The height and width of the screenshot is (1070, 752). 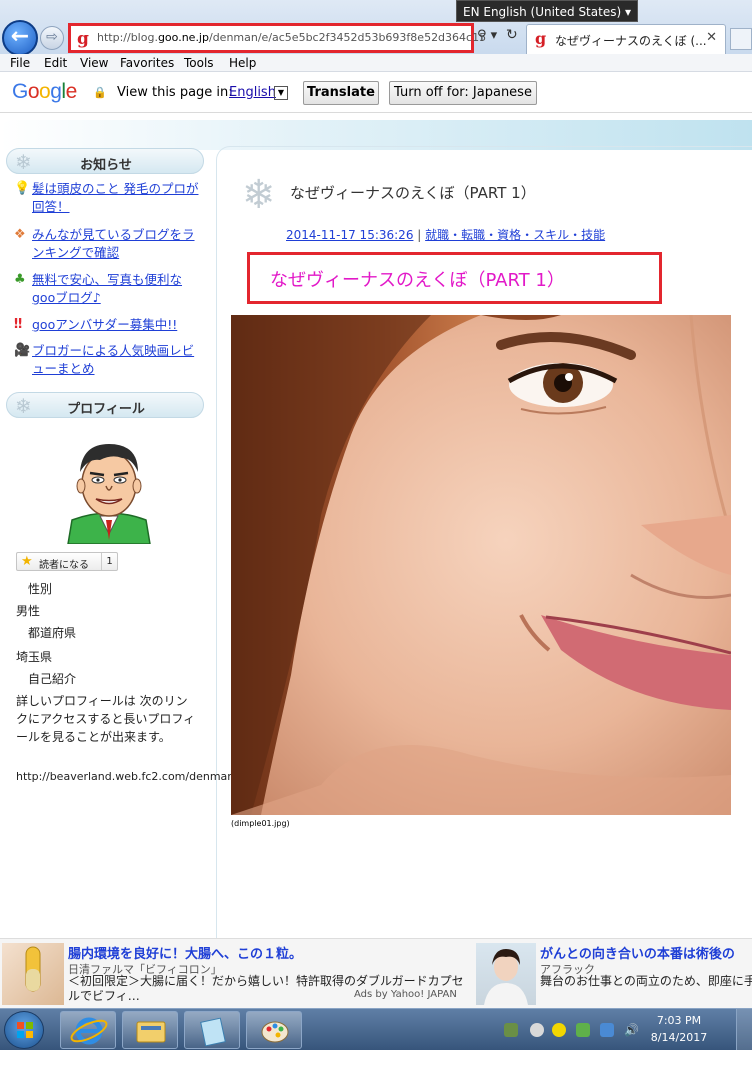 What do you see at coordinates (20, 38) in the screenshot?
I see `back-button: ←` at bounding box center [20, 38].